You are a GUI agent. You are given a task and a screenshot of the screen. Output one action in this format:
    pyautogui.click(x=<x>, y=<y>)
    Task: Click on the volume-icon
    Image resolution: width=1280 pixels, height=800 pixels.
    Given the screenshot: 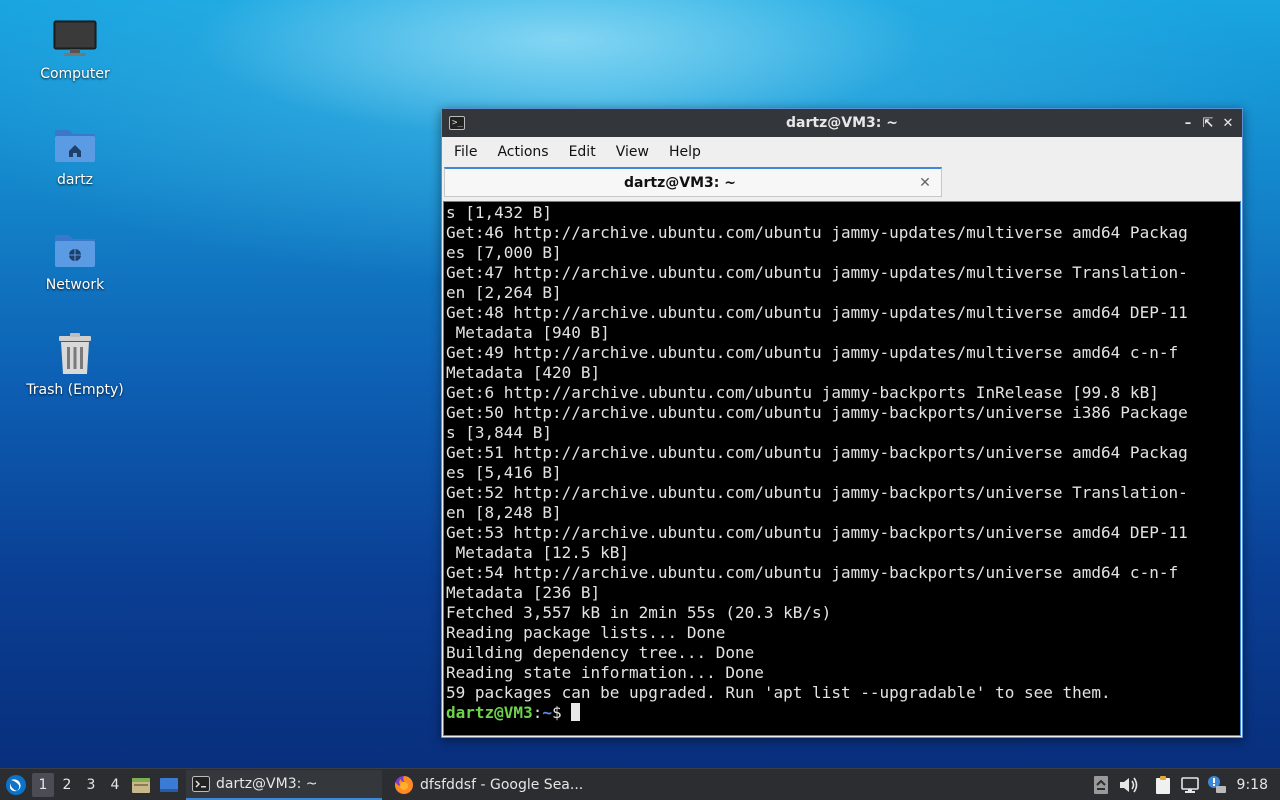 What is the action you would take?
    pyautogui.click(x=1128, y=785)
    